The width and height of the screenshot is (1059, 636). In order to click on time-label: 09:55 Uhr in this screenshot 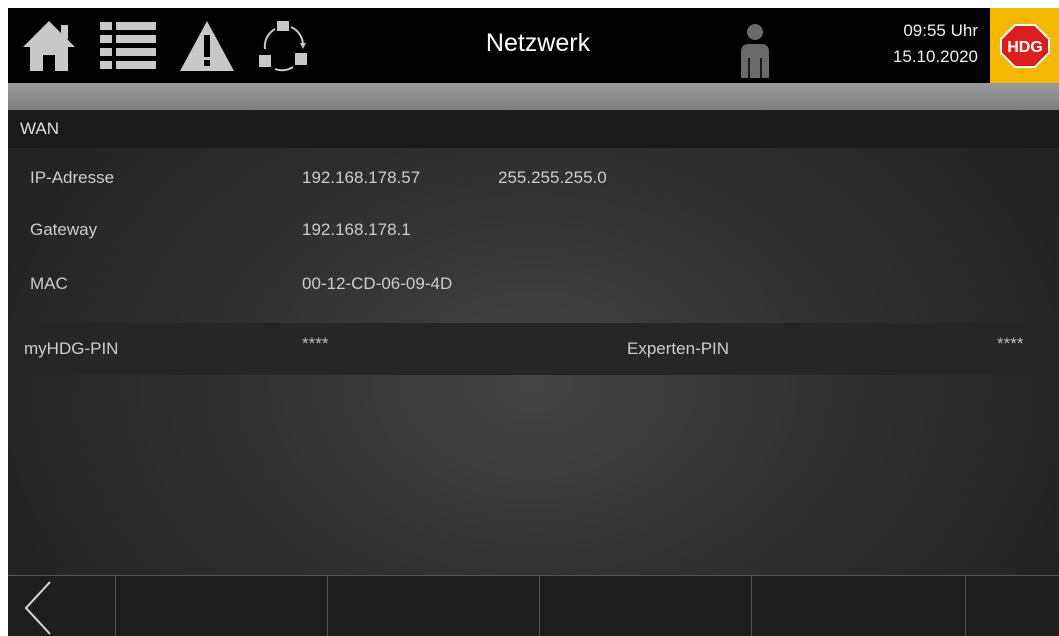, I will do `click(940, 30)`.